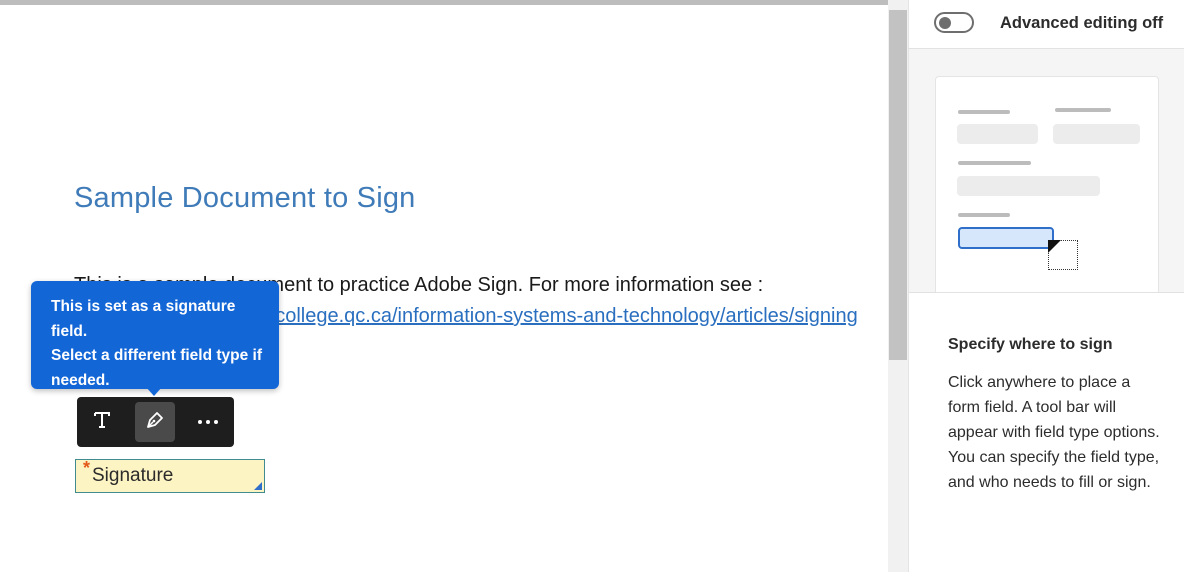  I want to click on form-illustration, so click(1047, 184).